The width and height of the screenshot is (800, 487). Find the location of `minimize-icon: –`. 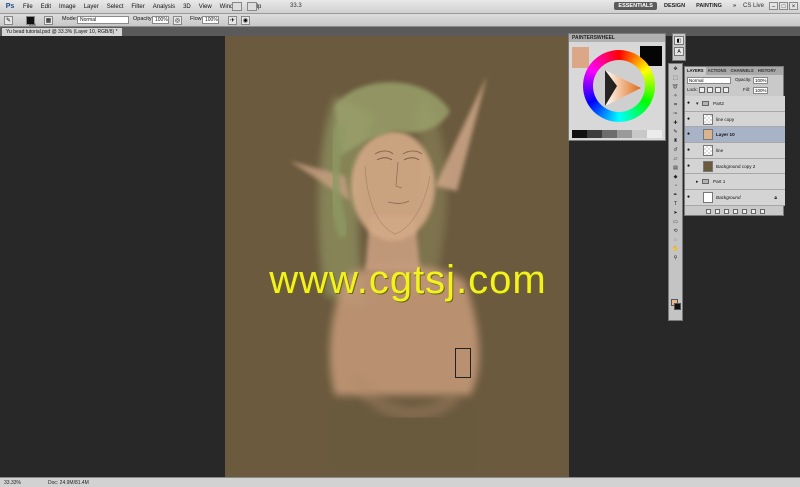

minimize-icon: – is located at coordinates (773, 6).